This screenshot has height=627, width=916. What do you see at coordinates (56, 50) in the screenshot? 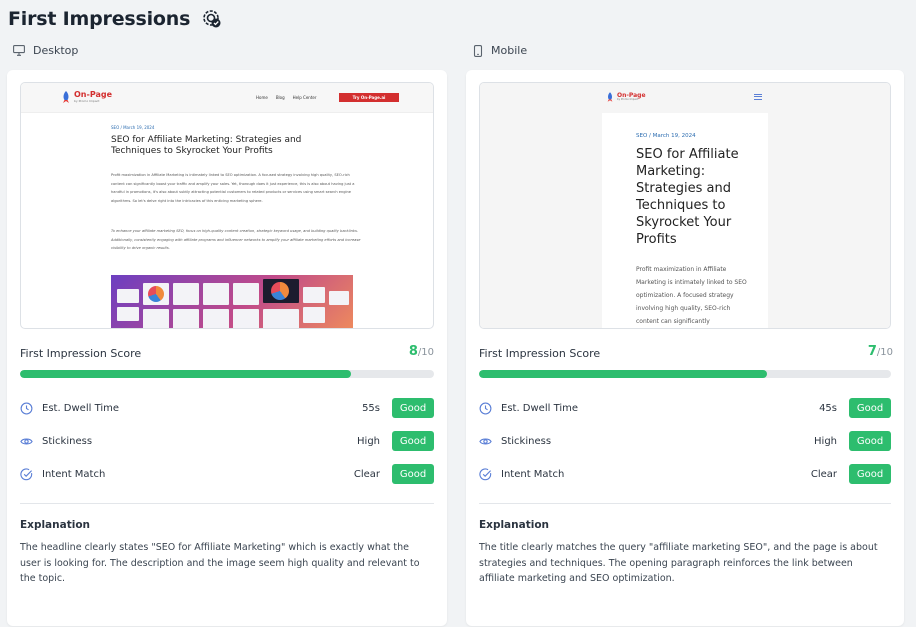
I see `desktop-label-text: Desktop` at bounding box center [56, 50].